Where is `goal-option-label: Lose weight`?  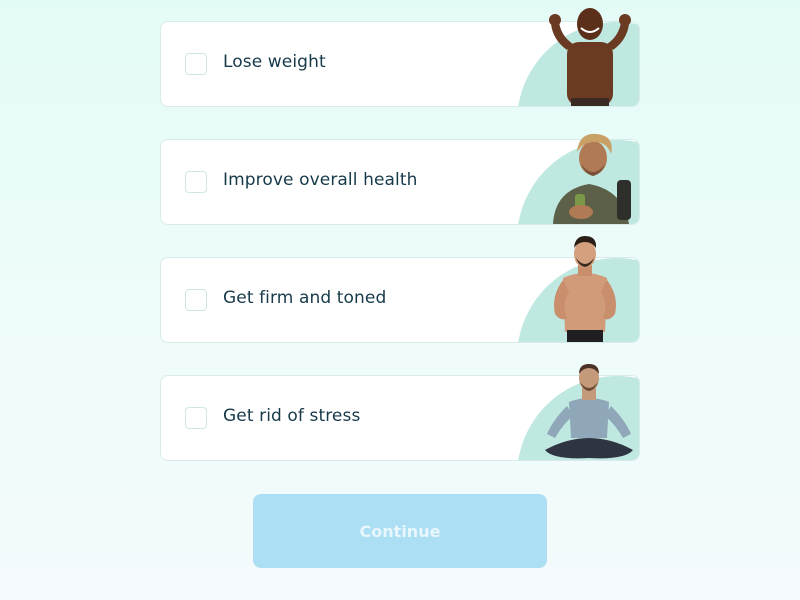
goal-option-label: Lose weight is located at coordinates (274, 62).